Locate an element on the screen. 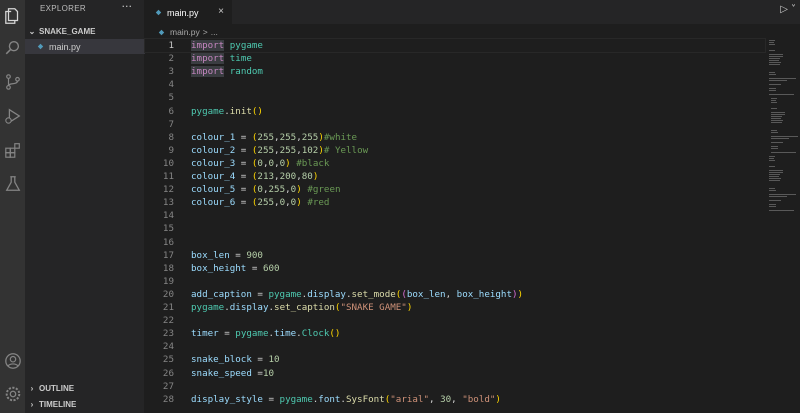 The height and width of the screenshot is (413, 800). code-text: import pygame is located at coordinates (227, 45).